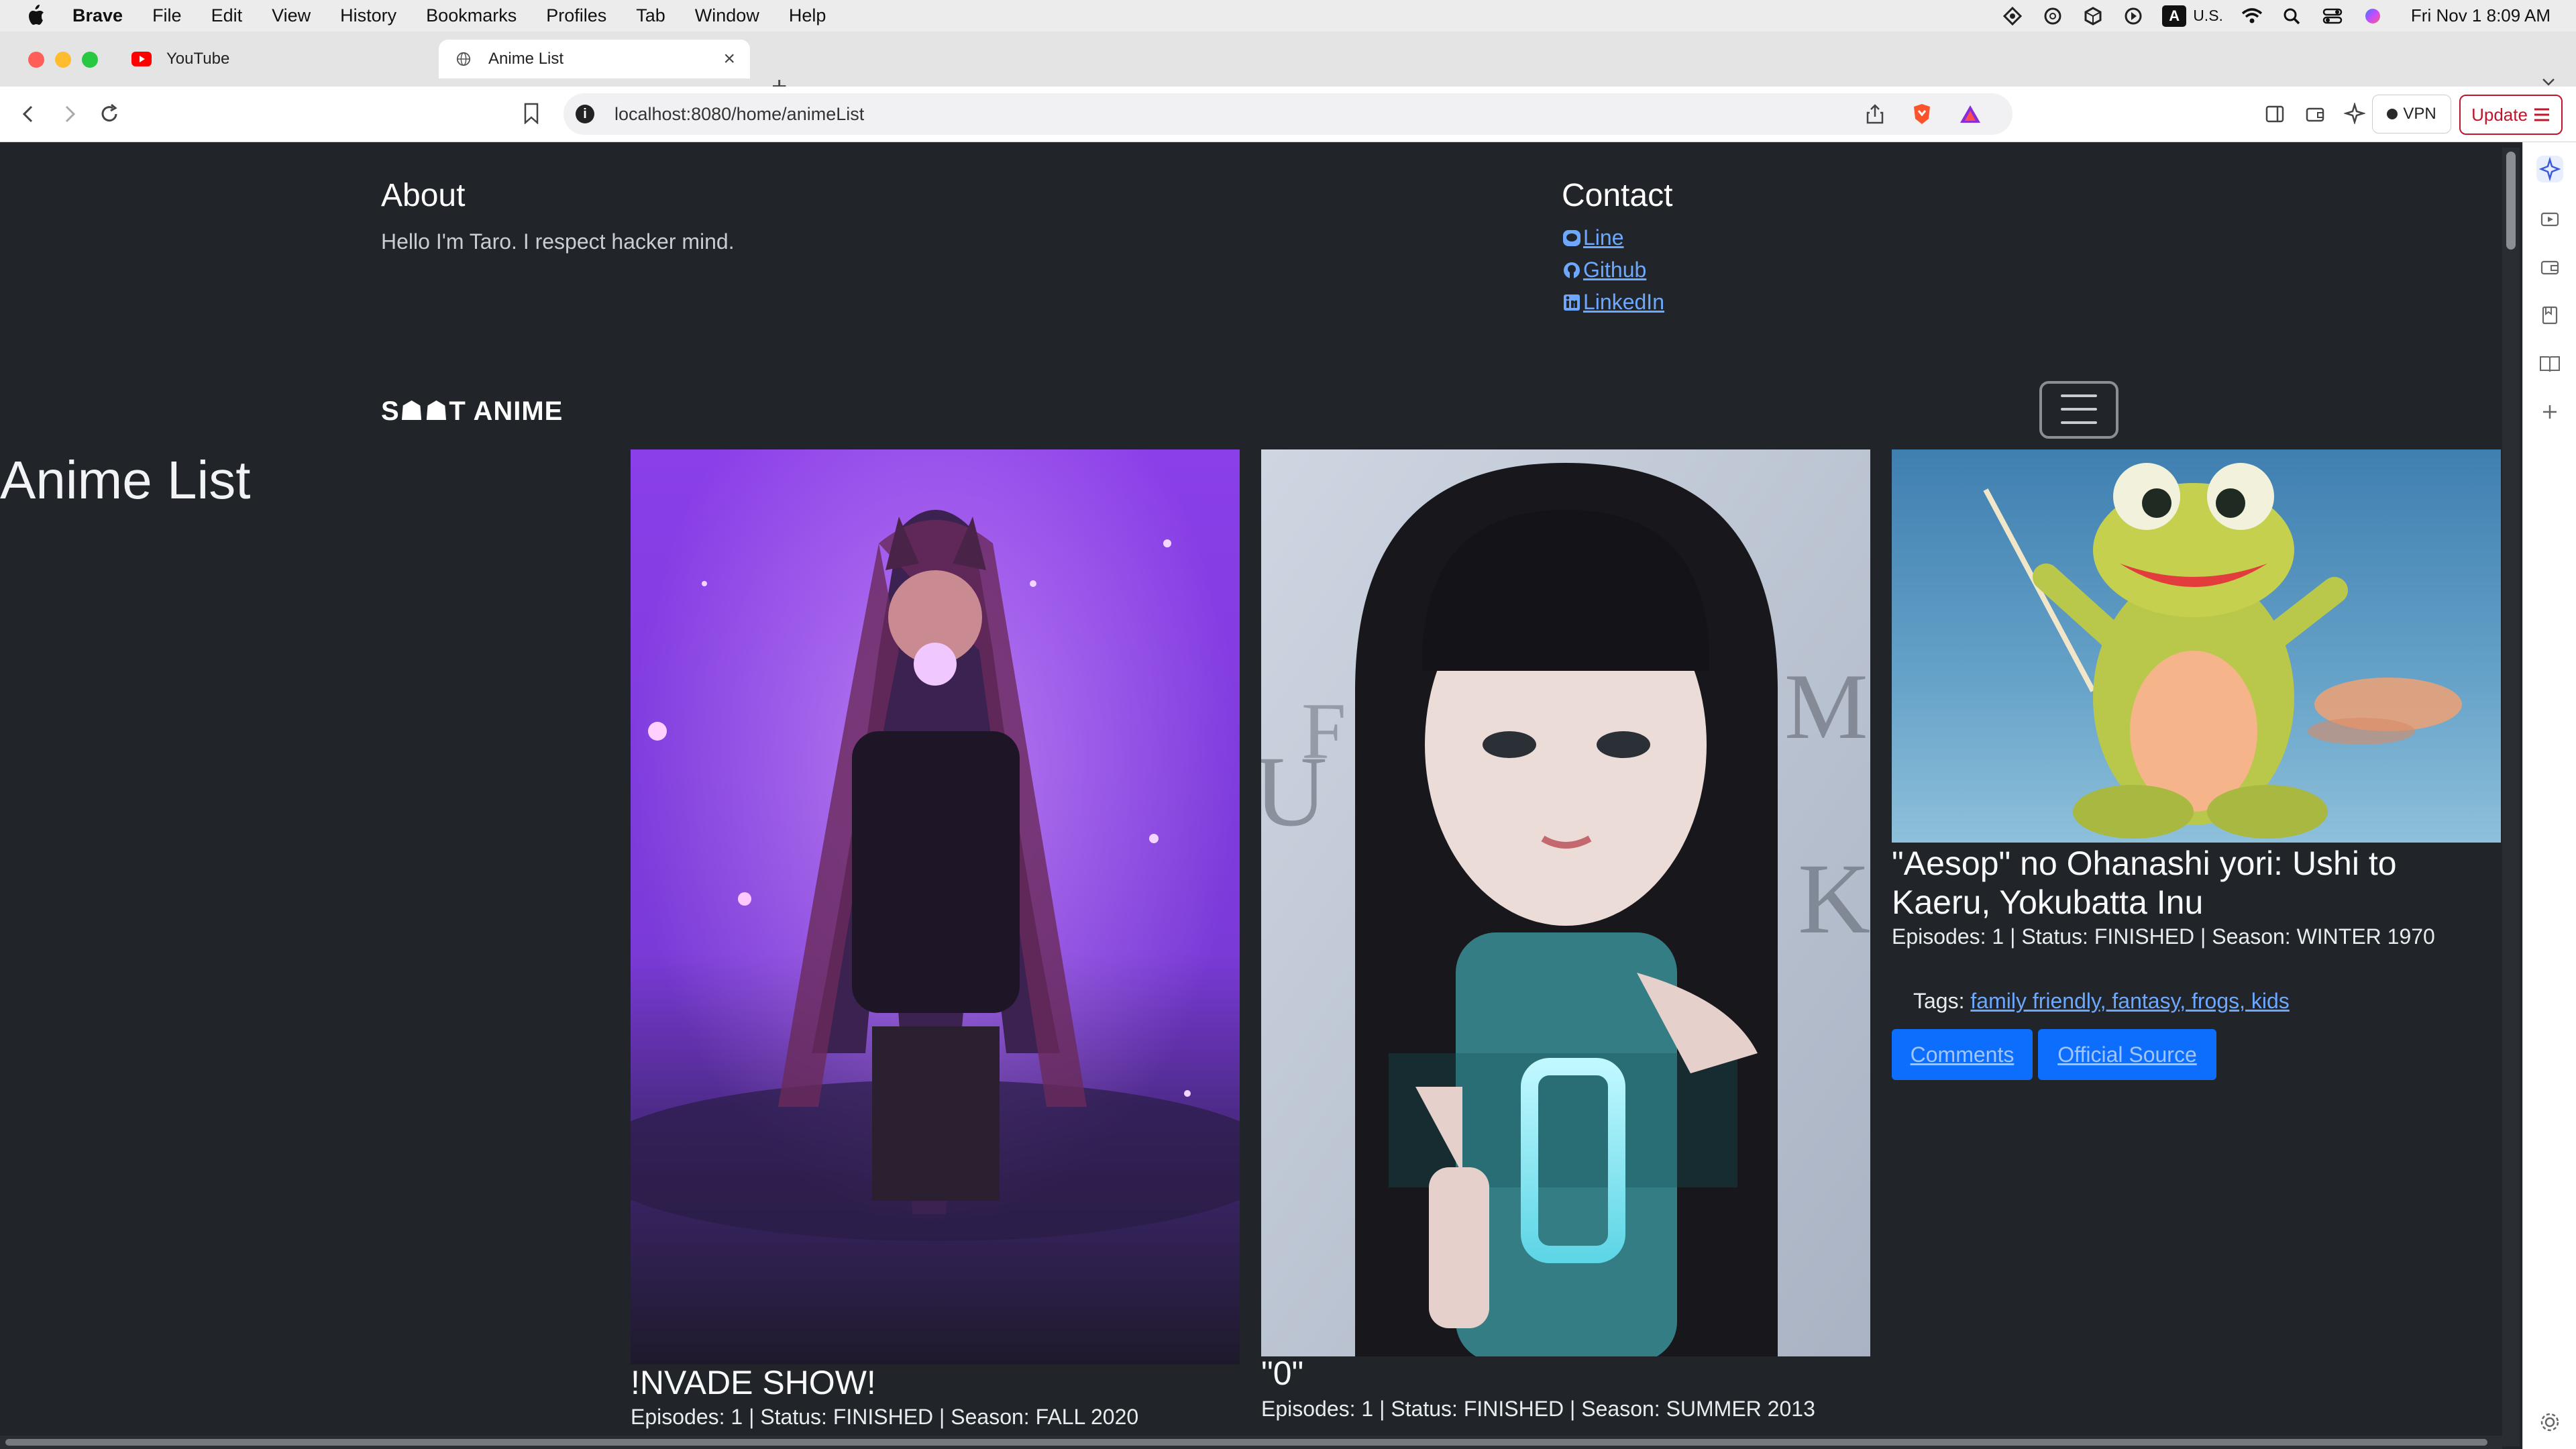 This screenshot has width=2576, height=1449. What do you see at coordinates (1922, 114) in the screenshot?
I see `brave-shields-icon` at bounding box center [1922, 114].